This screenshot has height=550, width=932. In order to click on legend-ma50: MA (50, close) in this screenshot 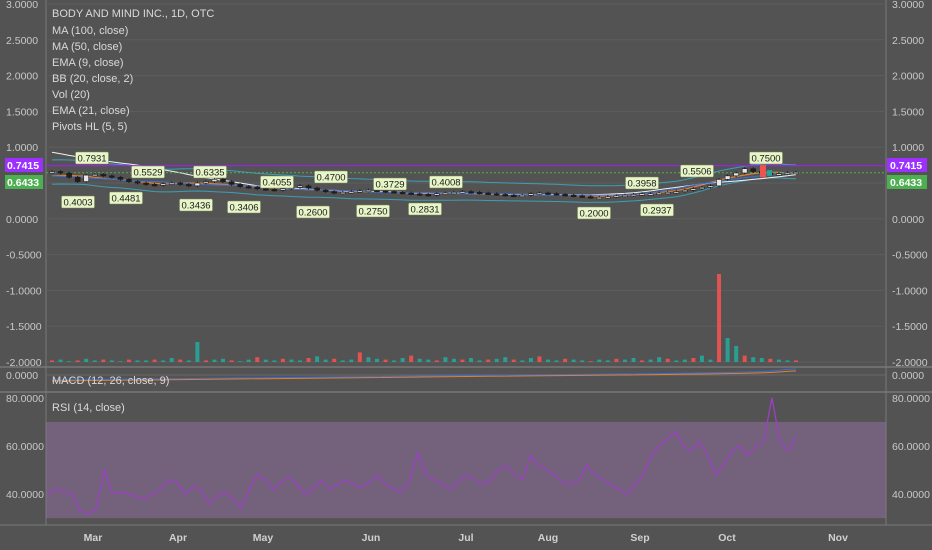, I will do `click(87, 47)`.